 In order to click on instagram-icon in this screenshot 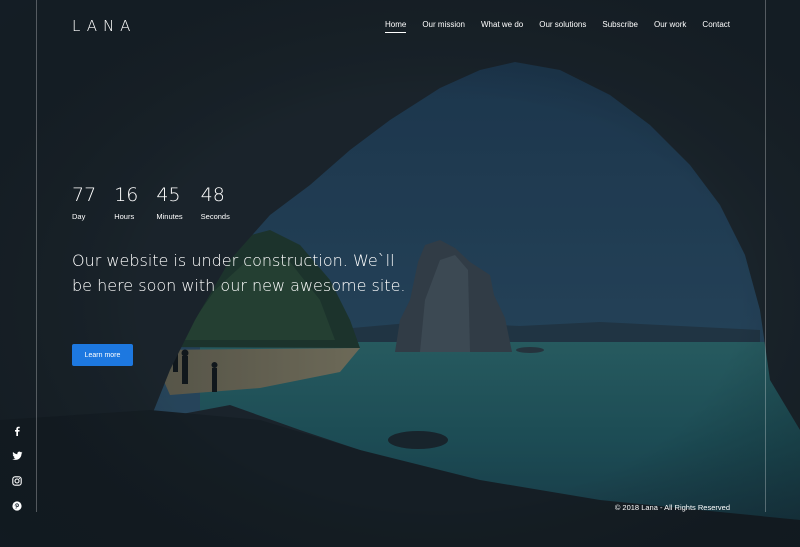, I will do `click(17, 481)`.